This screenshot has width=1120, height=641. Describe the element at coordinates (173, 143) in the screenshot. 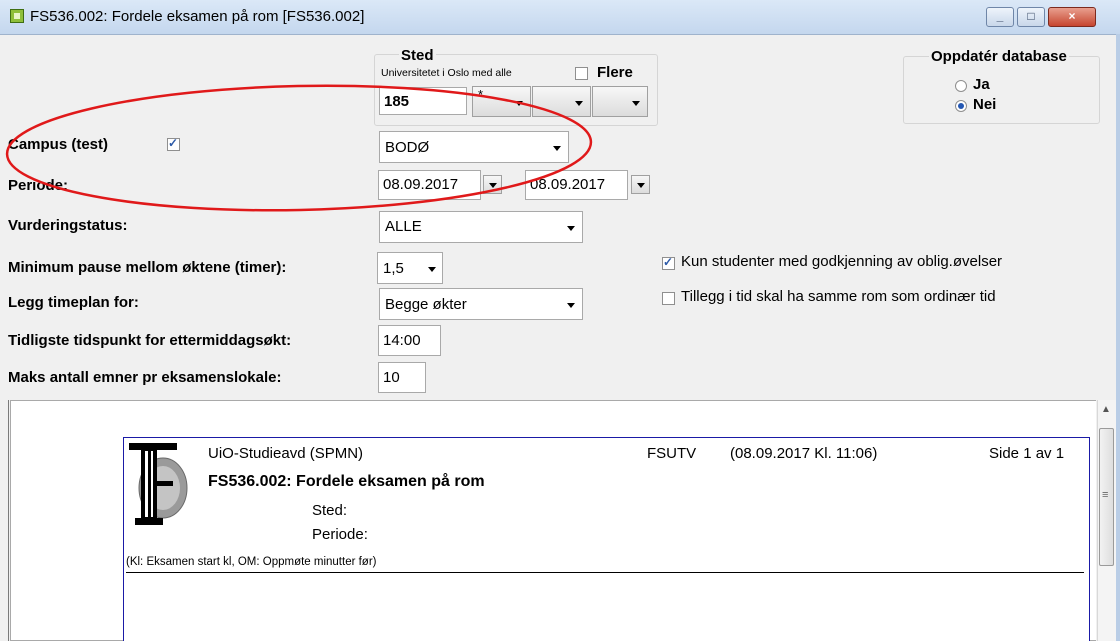

I see `campus-checkbox` at that location.